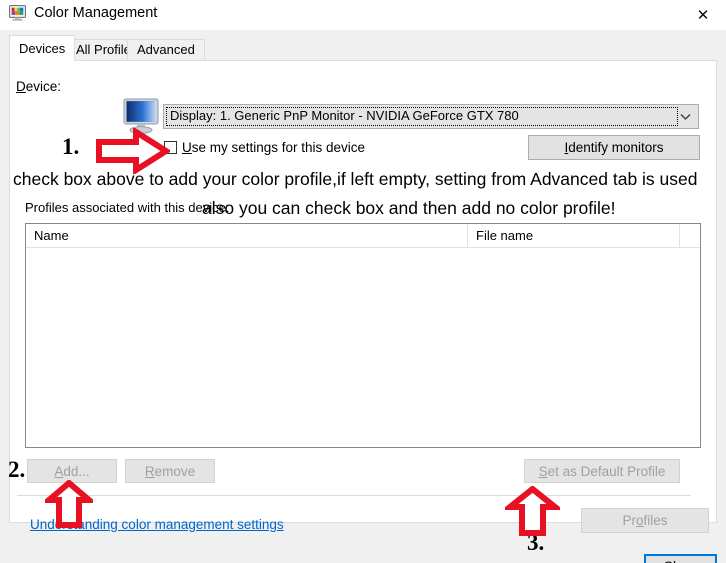 The height and width of the screenshot is (563, 726). Describe the element at coordinates (187, 147) in the screenshot. I see `accel-u: U` at that location.